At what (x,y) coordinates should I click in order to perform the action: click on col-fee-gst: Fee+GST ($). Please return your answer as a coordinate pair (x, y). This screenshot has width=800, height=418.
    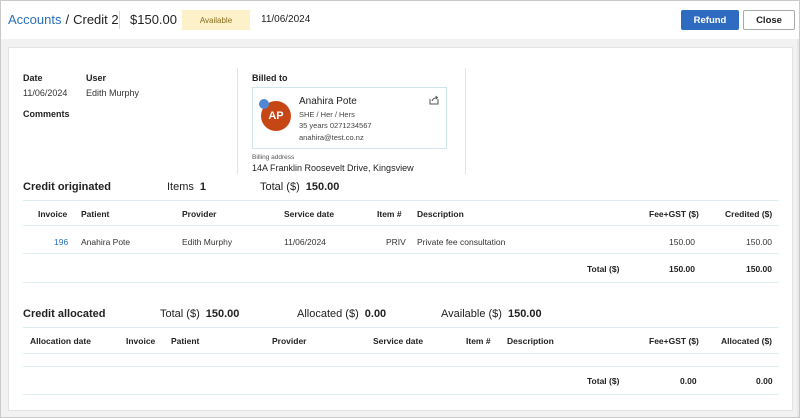
    Looking at the image, I should click on (674, 214).